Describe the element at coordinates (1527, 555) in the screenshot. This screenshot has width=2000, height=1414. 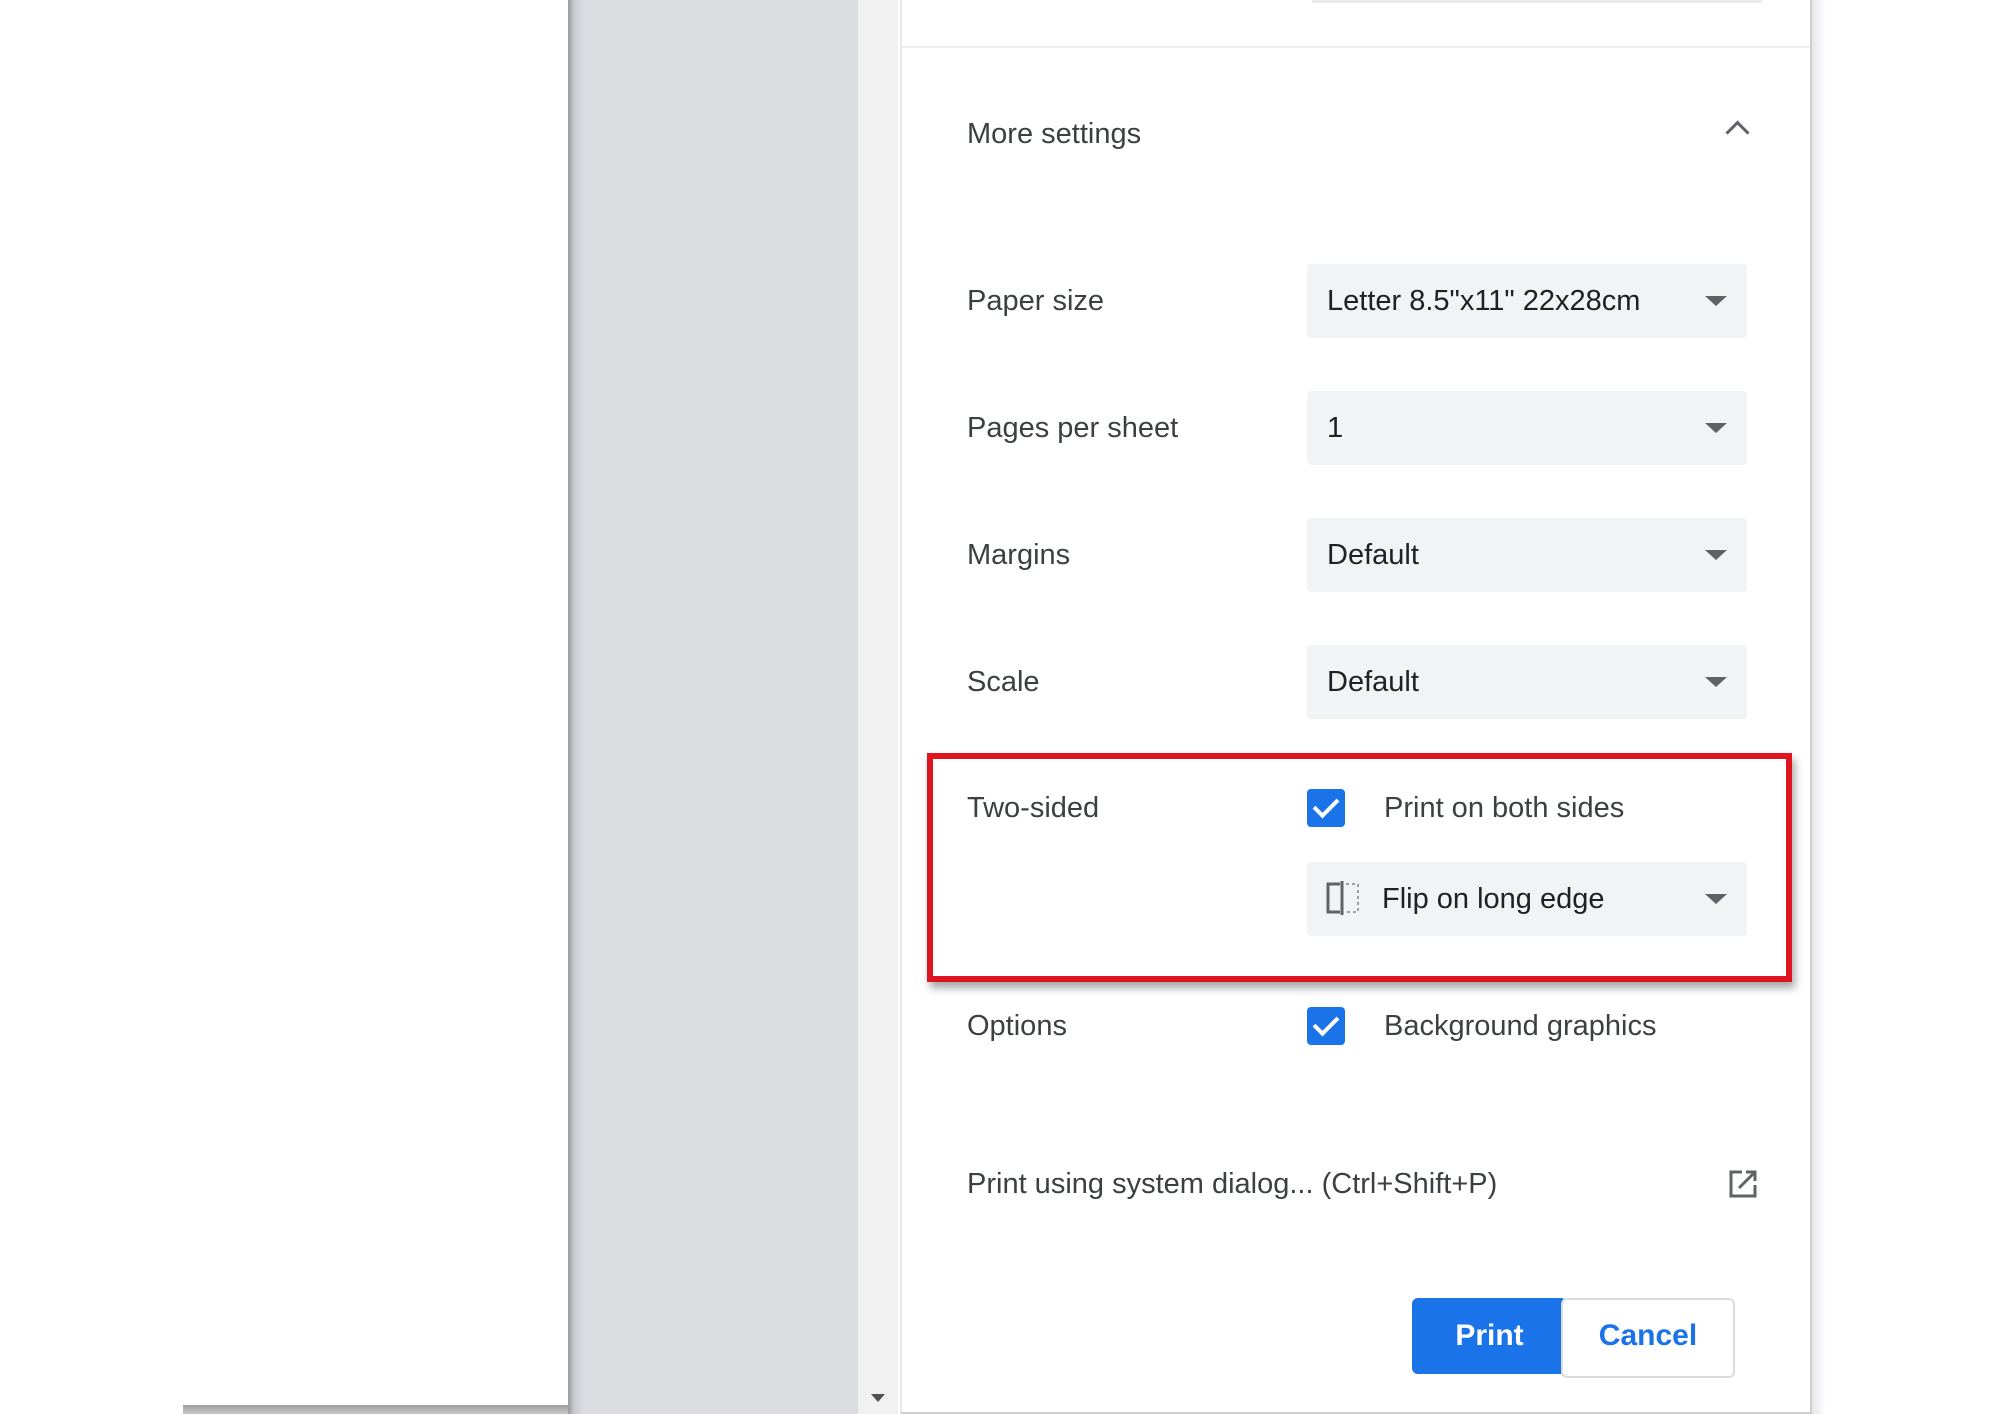
I see `margins-select: Default` at that location.